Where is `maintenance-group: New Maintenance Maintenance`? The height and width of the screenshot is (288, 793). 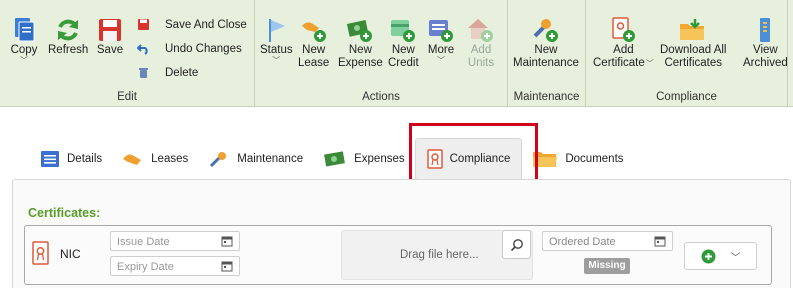
maintenance-group: New Maintenance Maintenance is located at coordinates (547, 53).